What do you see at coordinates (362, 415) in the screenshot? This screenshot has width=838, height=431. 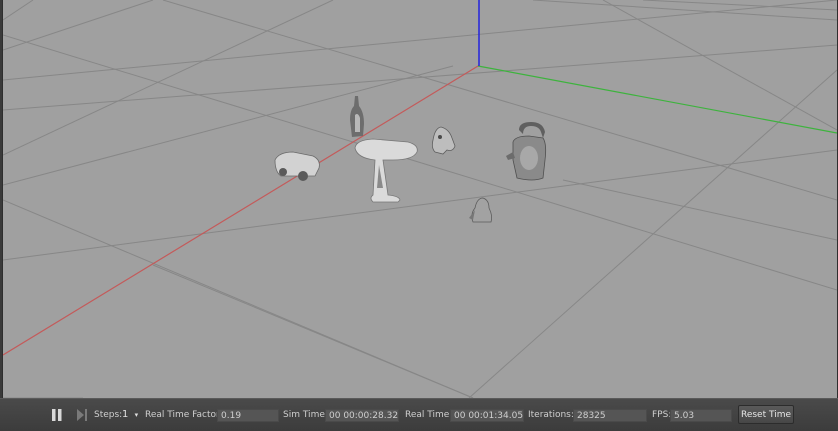 I see `sim-time-field: 00 00:00:28.325` at bounding box center [362, 415].